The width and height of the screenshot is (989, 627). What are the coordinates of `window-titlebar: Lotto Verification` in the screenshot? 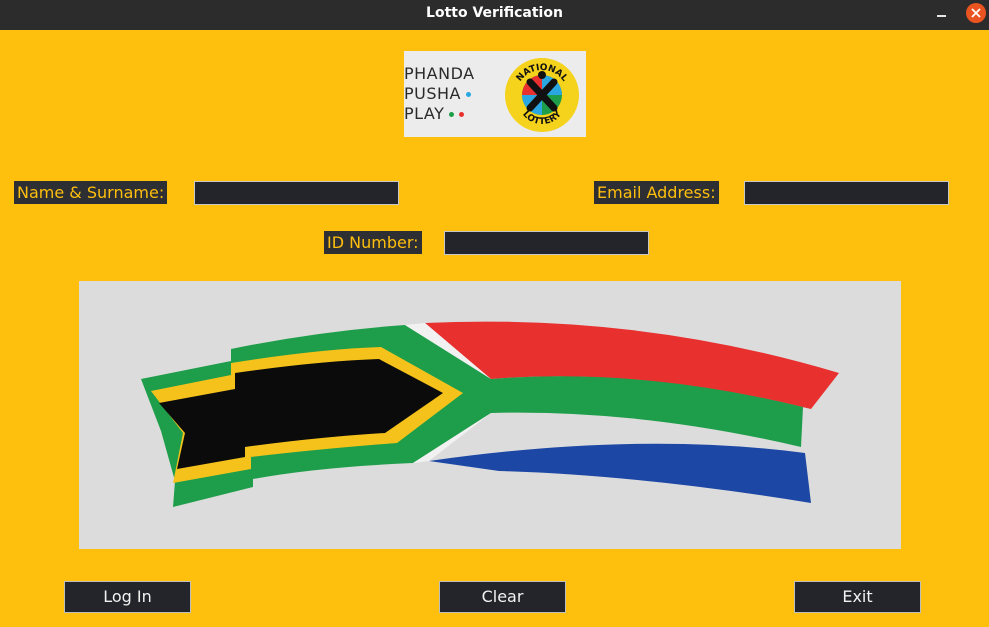 It's located at (494, 15).